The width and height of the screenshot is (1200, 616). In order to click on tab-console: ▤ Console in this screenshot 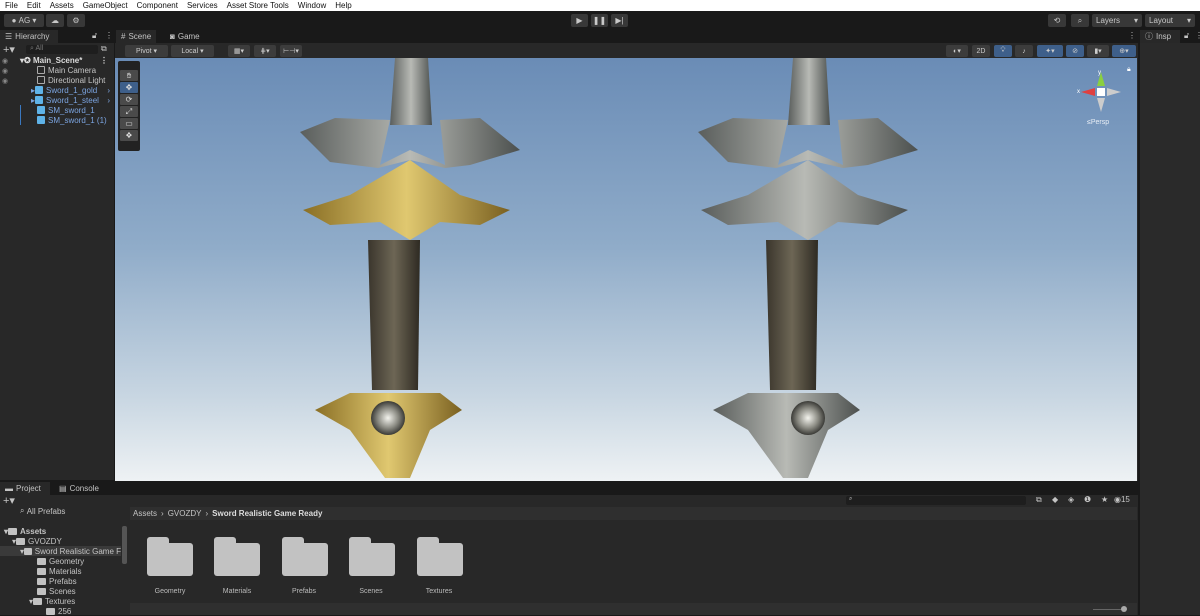, I will do `click(79, 488)`.